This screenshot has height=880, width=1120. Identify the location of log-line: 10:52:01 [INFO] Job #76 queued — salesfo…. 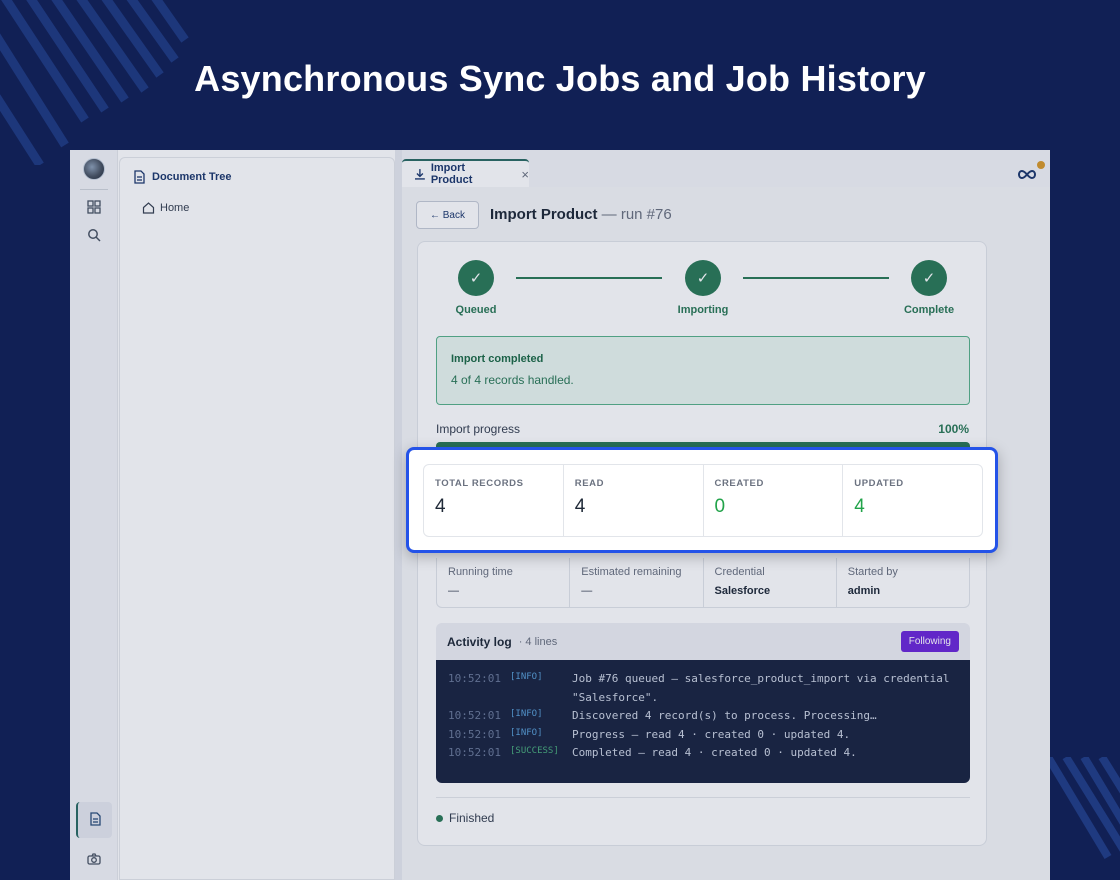
(703, 688).